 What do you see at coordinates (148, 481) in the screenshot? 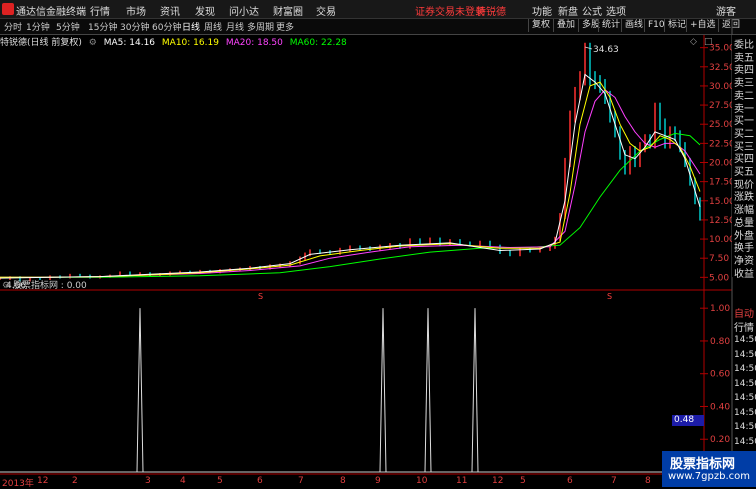
I see `x-tick-label: 3` at bounding box center [148, 481].